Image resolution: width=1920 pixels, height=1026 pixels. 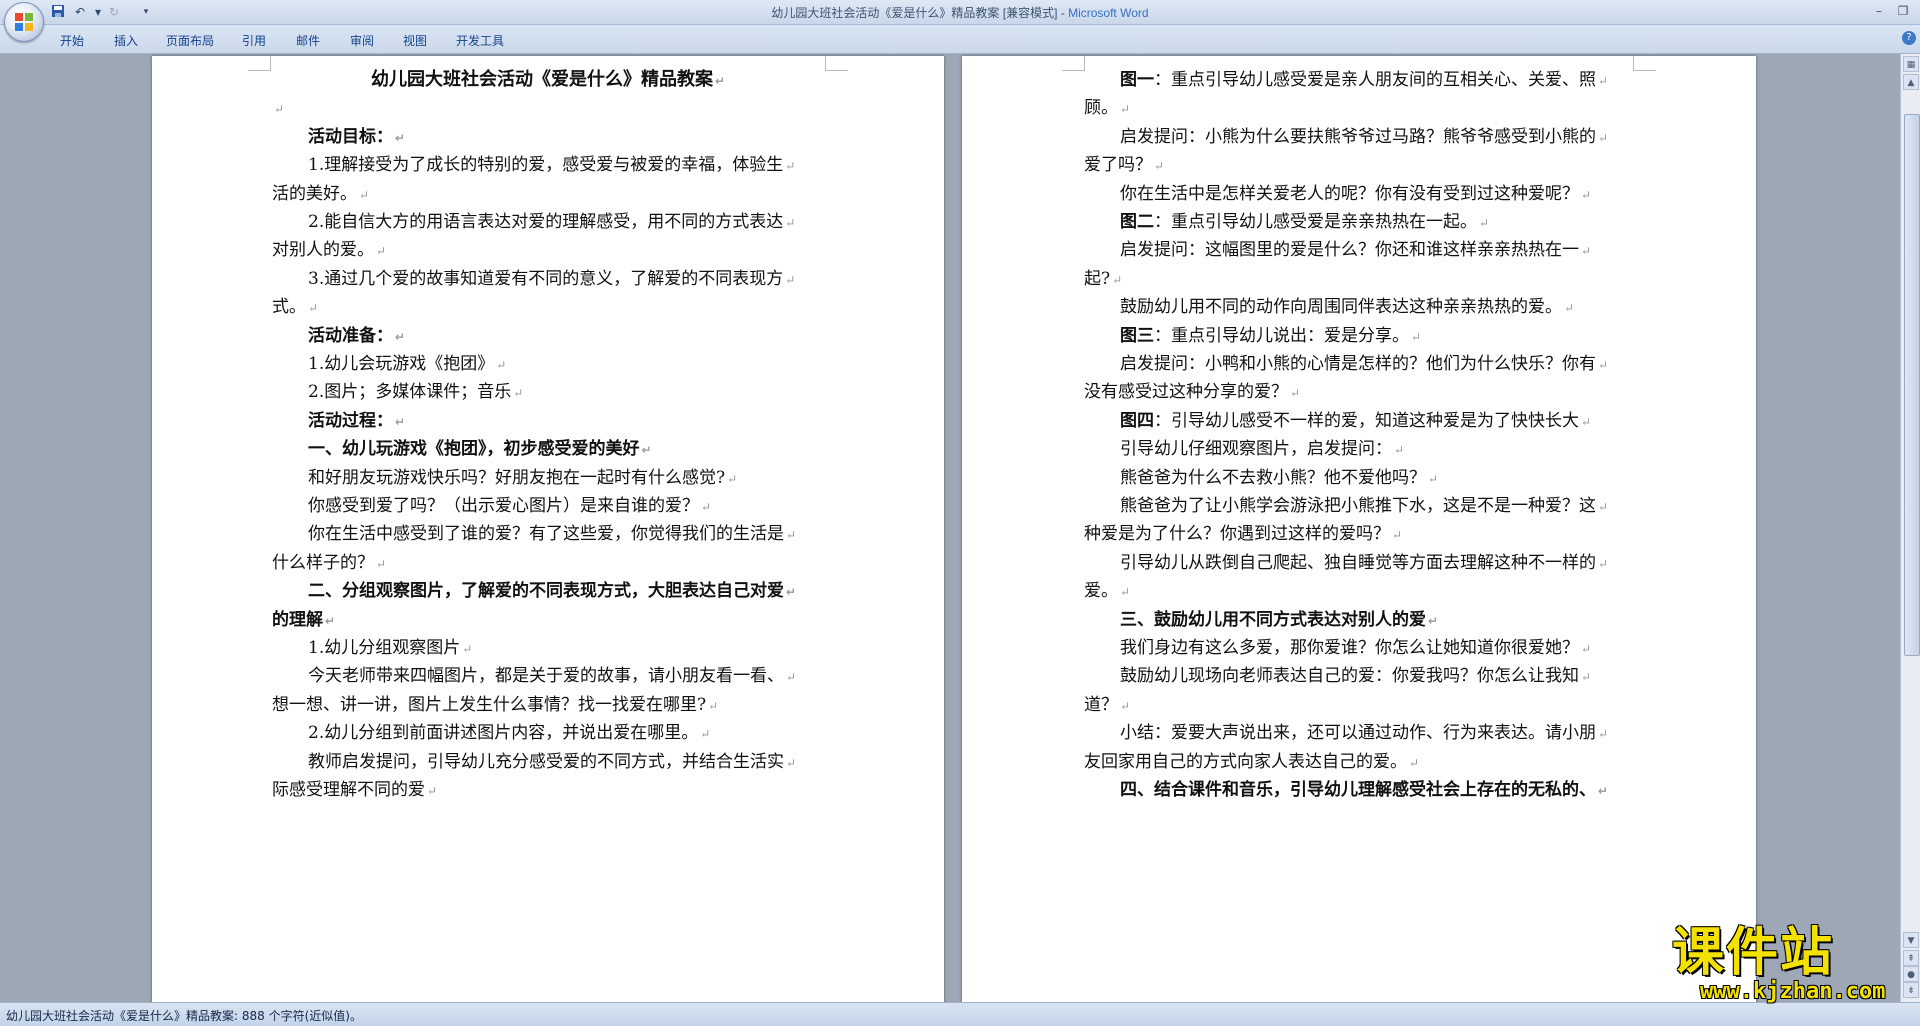 I want to click on line-text: 四、结合课件和音乐，引导幼儿理解感受社会上存在的无私的、, so click(x=1358, y=790).